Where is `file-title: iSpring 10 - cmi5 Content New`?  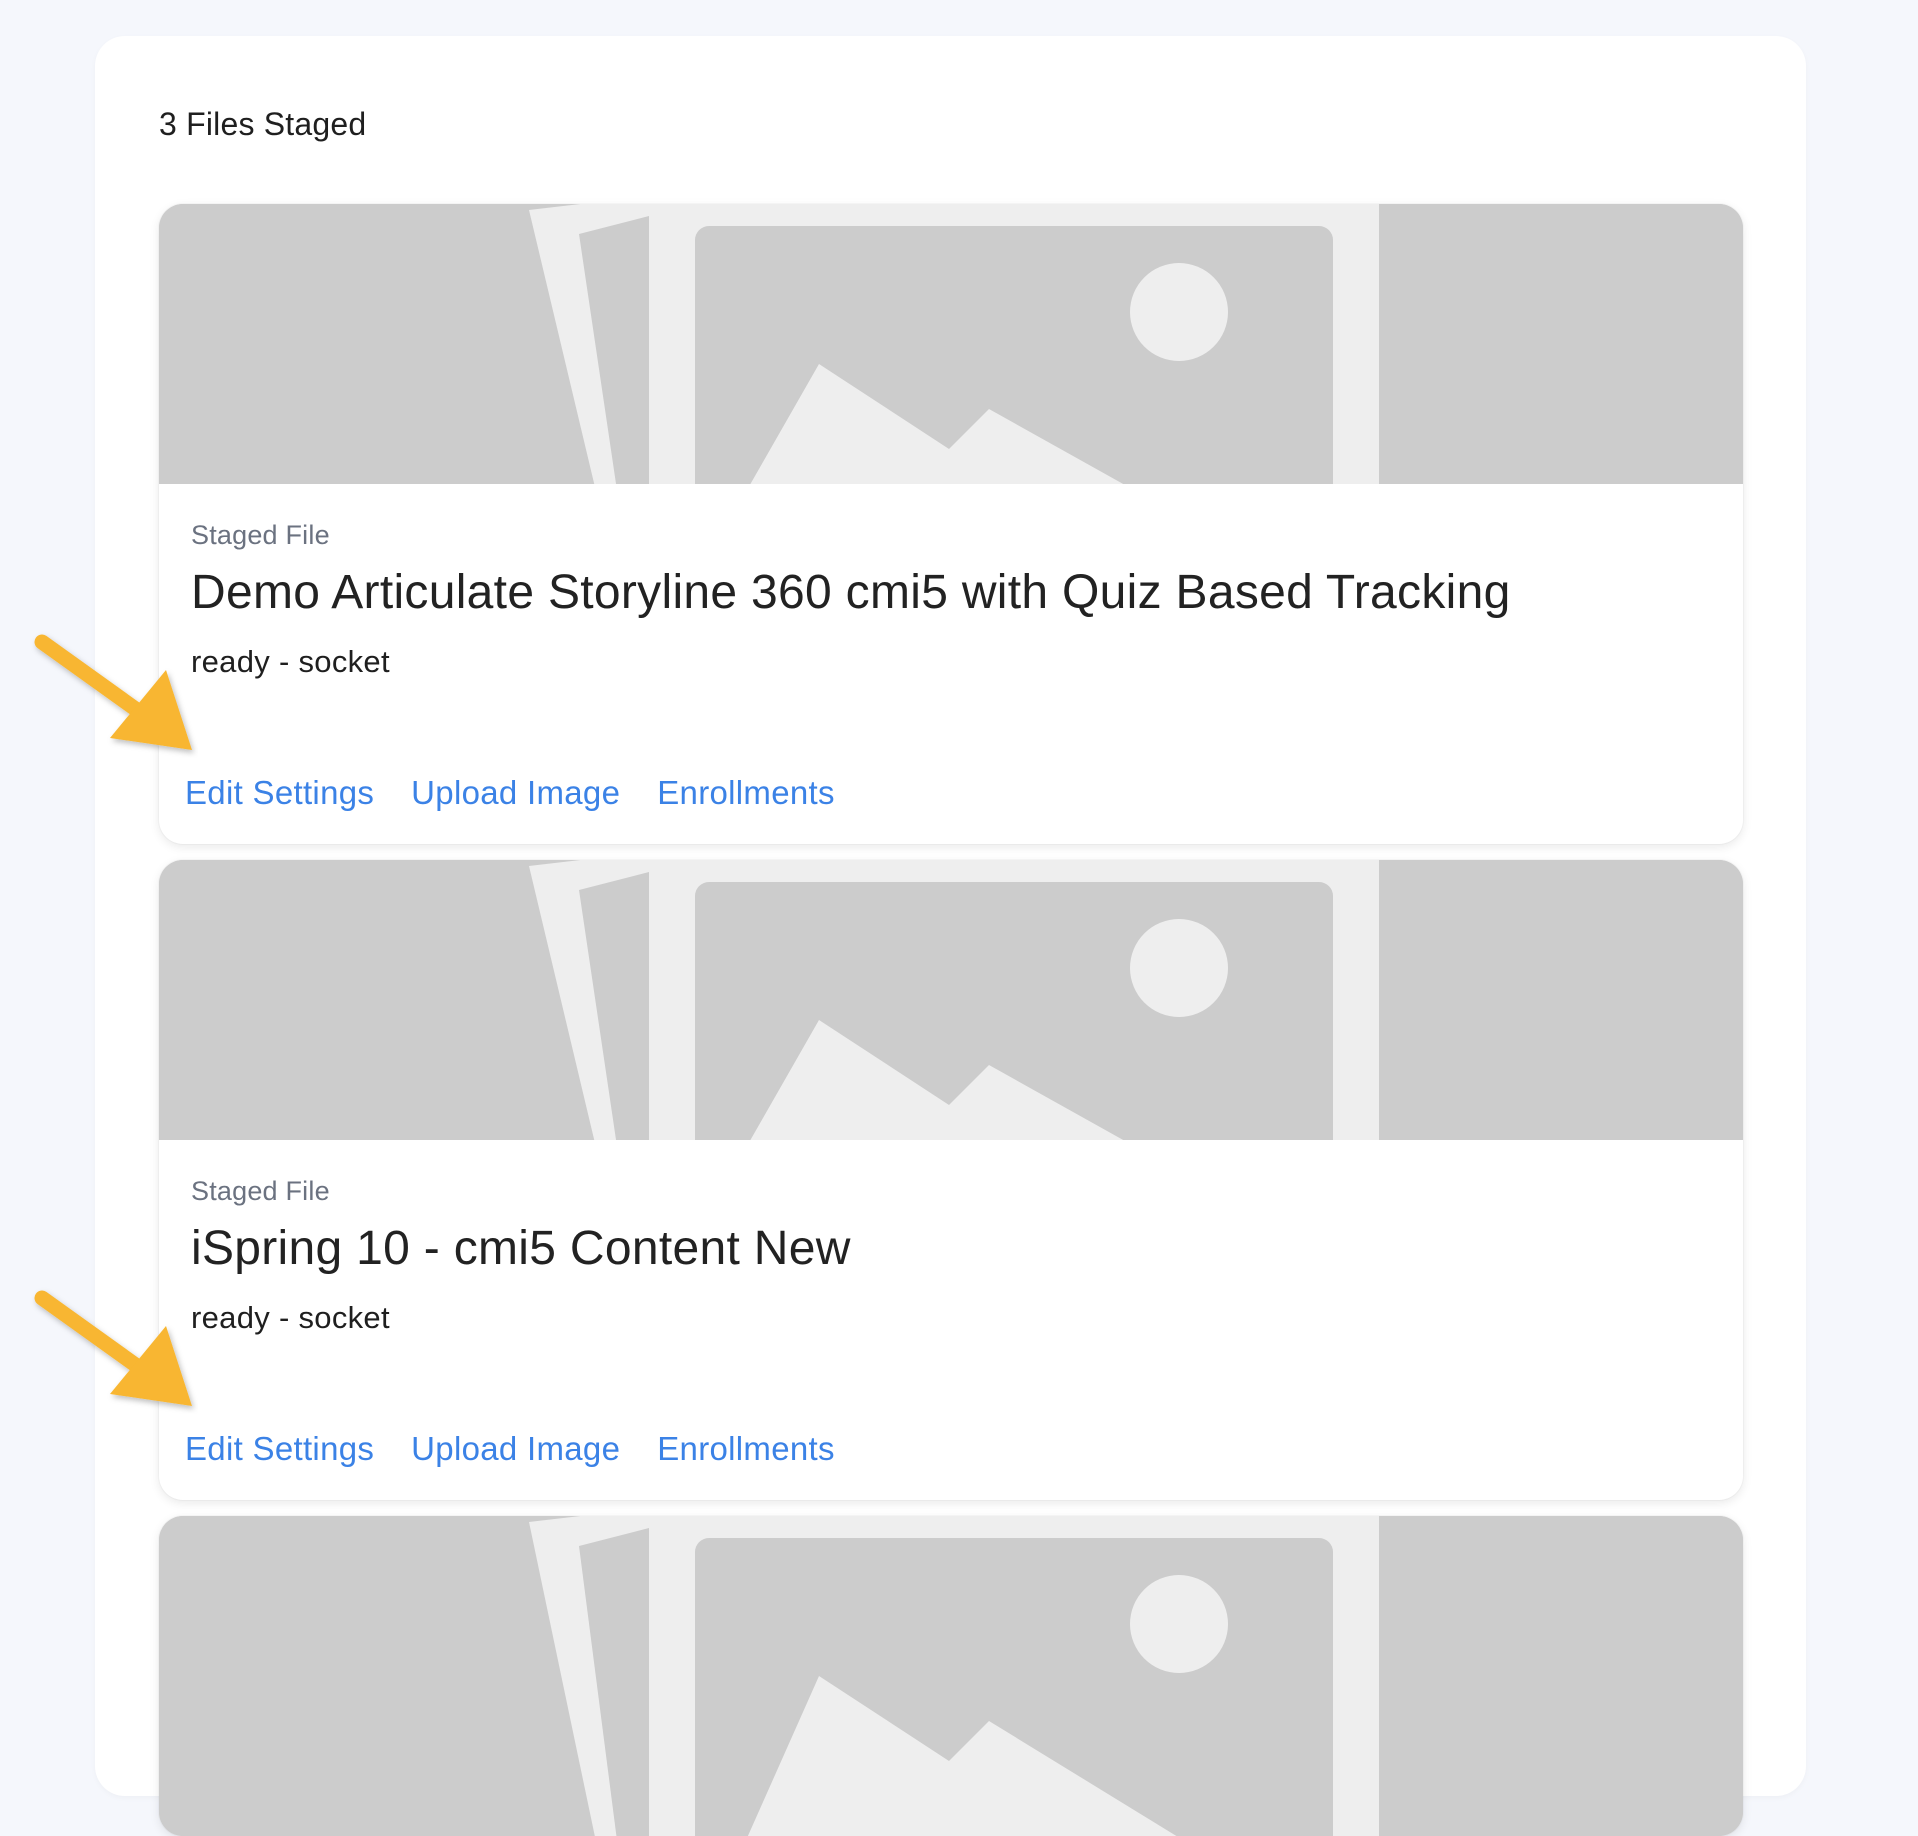 file-title: iSpring 10 - cmi5 Content New is located at coordinates (521, 1248).